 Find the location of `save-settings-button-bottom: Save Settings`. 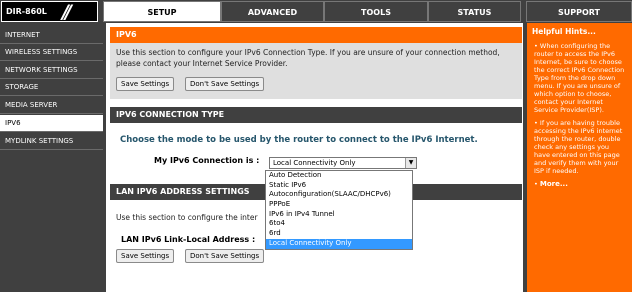

save-settings-button-bottom: Save Settings is located at coordinates (145, 256).